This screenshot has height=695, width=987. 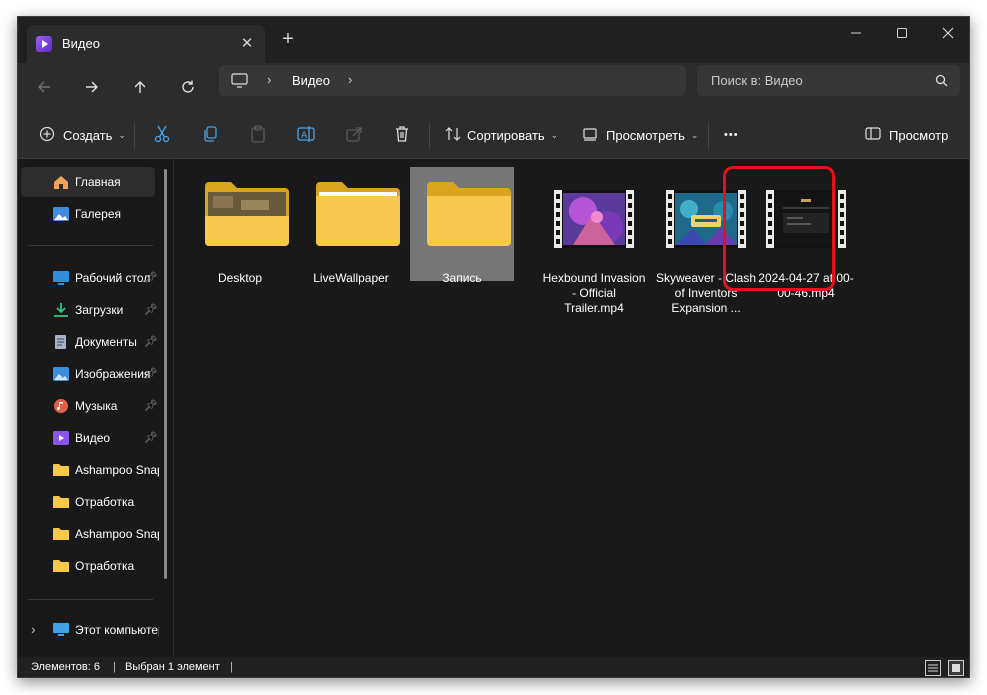 I want to click on preview-pane-button: Просмотр, so click(x=906, y=135).